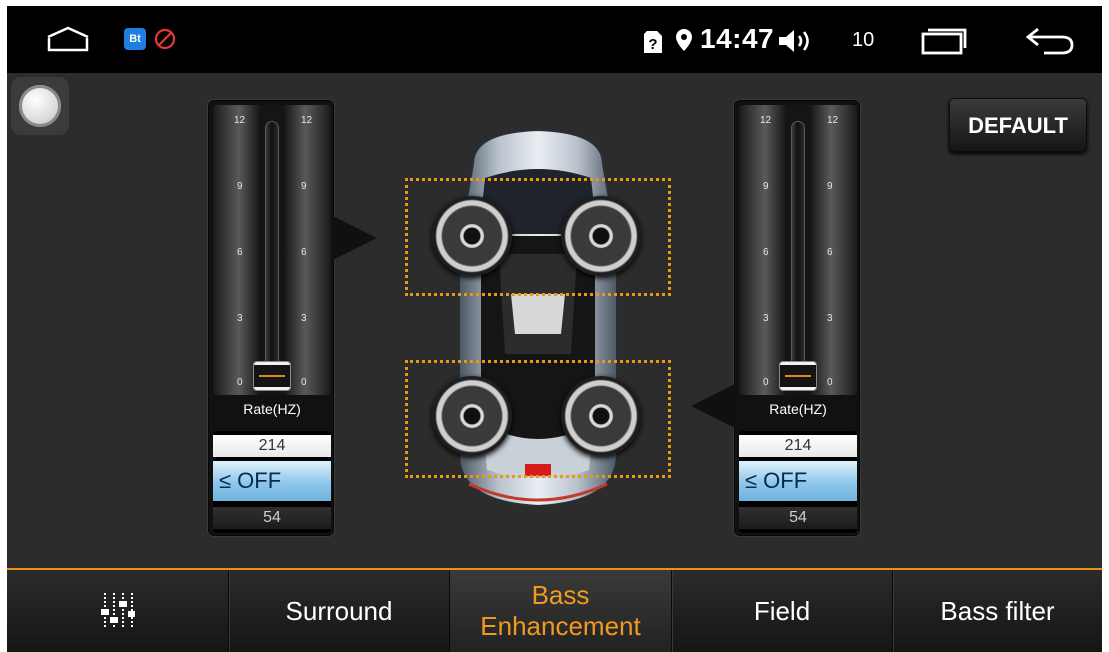  Describe the element at coordinates (472, 416) in the screenshot. I see `rear-left-speaker-icon` at that location.